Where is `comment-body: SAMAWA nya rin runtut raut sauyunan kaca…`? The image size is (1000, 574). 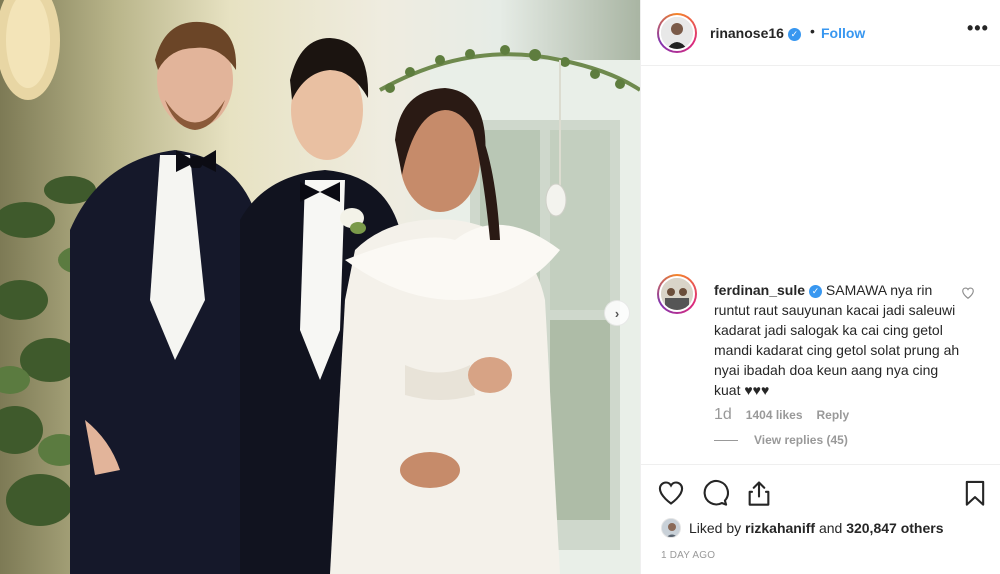 comment-body: SAMAWA nya rin runtut raut sauyunan kaca… is located at coordinates (837, 340).